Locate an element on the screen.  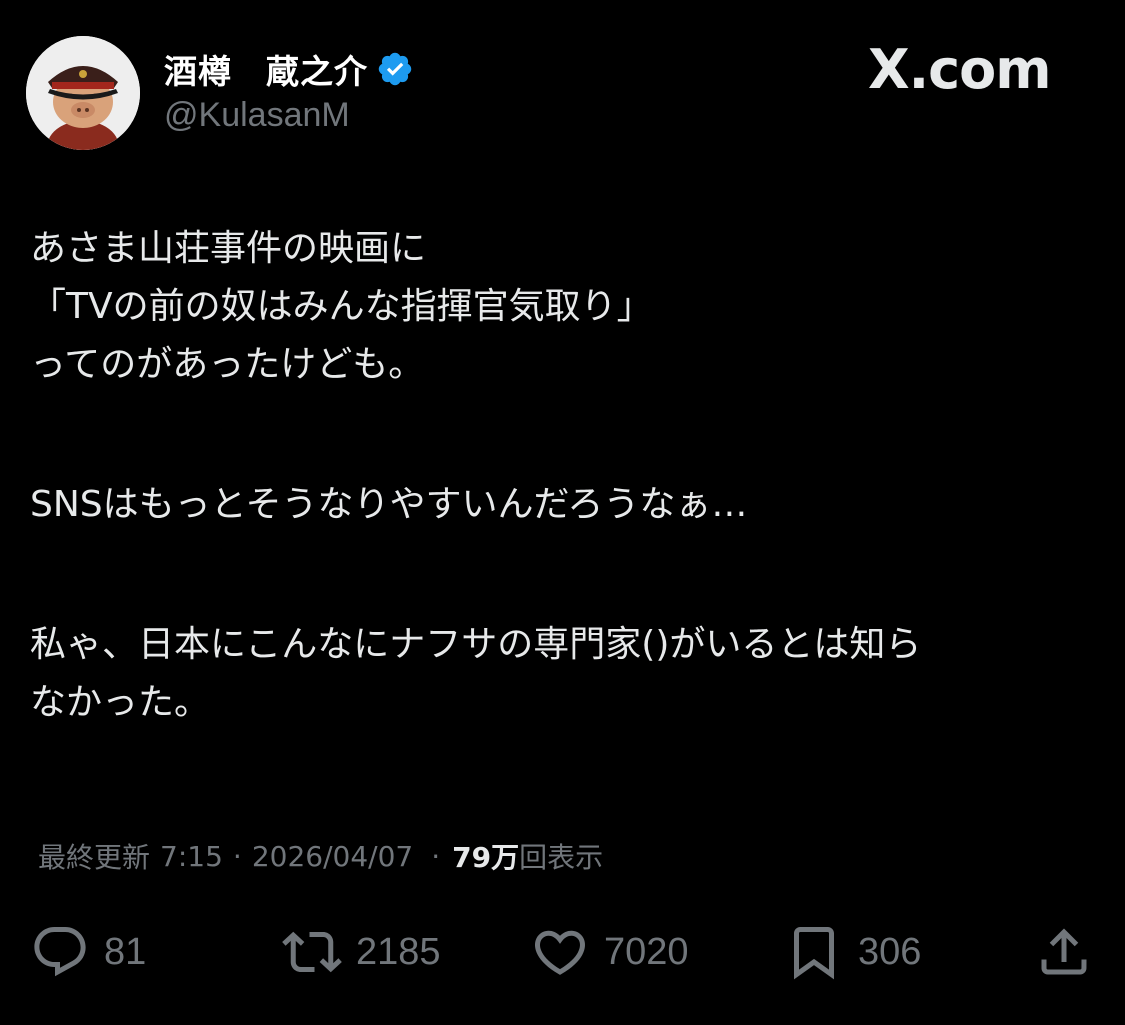
tweet-line: なかった。 is located at coordinates (120, 702).